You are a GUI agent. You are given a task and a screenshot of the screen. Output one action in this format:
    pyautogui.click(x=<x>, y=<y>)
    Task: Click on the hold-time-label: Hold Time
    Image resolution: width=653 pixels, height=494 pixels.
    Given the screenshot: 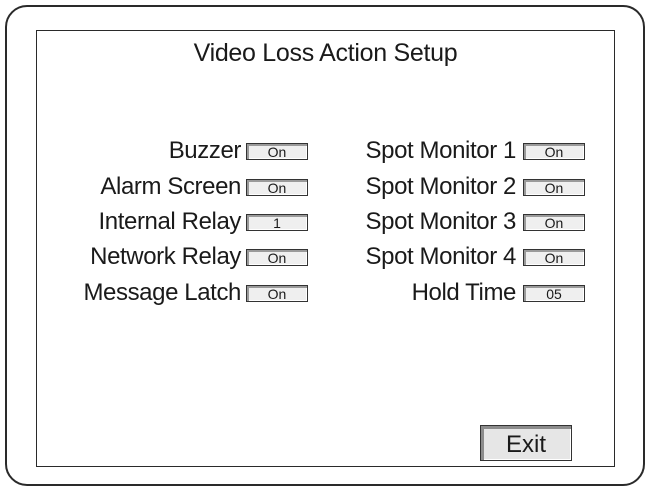 What is the action you would take?
    pyautogui.click(x=464, y=292)
    